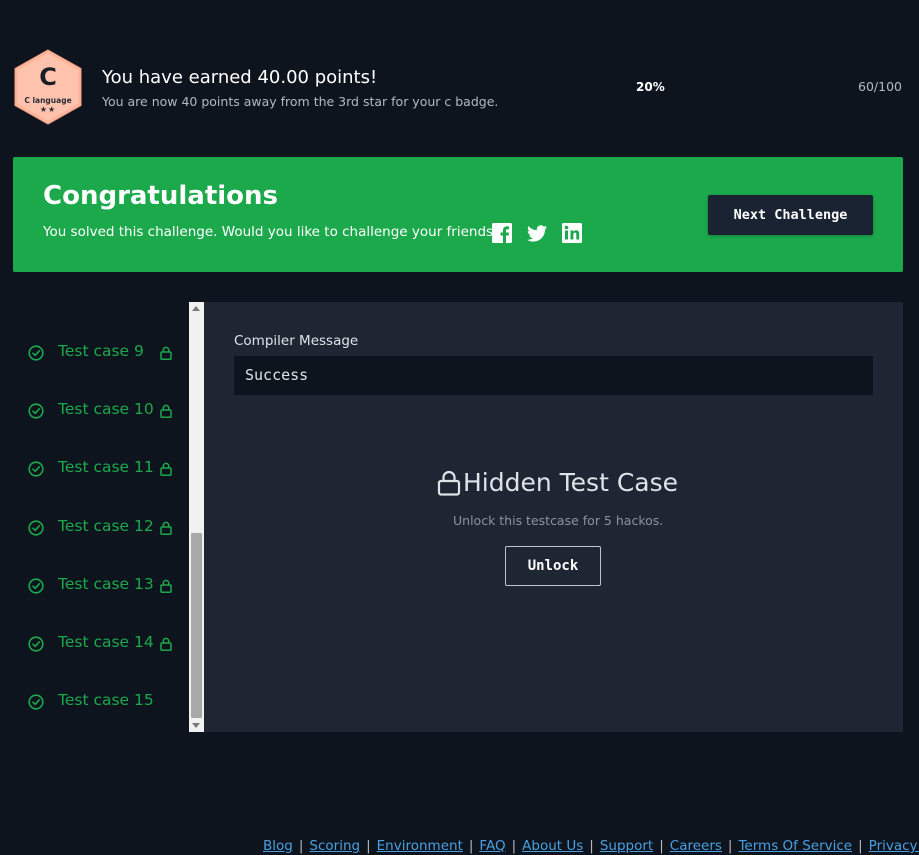  I want to click on congratulations-title: Congratulations, so click(161, 196).